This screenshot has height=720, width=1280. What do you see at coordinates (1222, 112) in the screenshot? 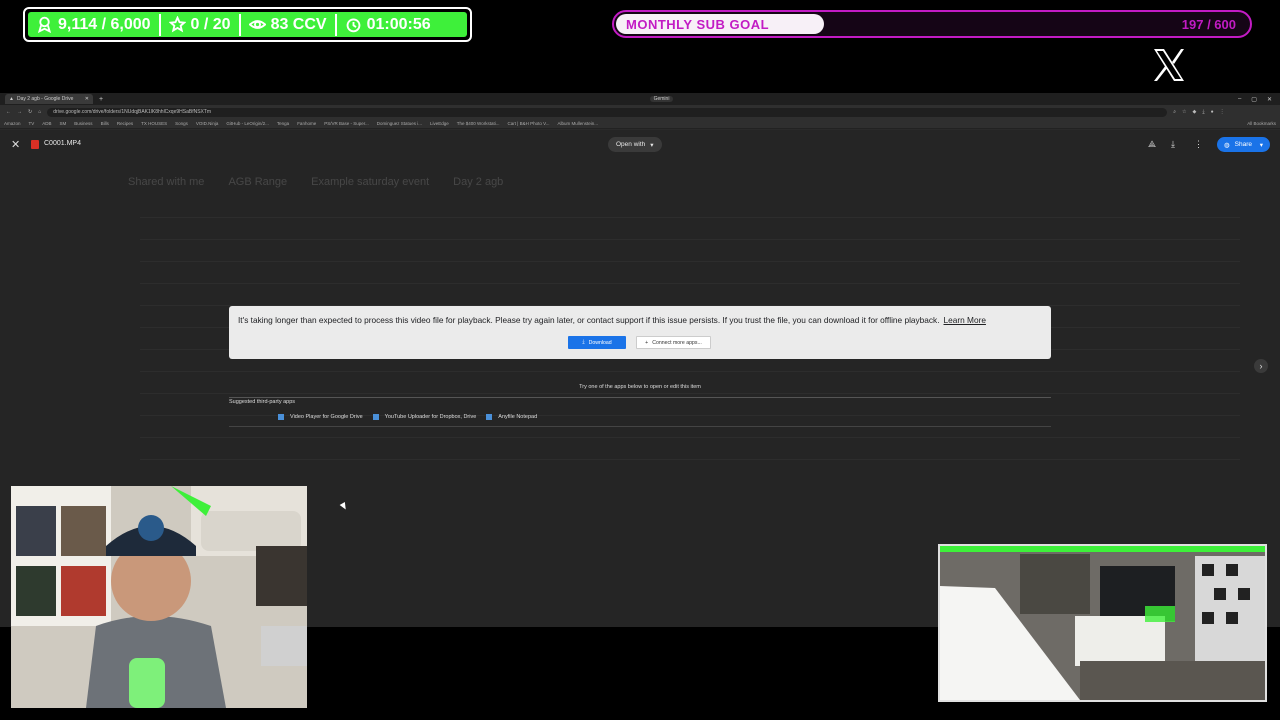
I see `menu-icon: ⋮` at bounding box center [1222, 112].